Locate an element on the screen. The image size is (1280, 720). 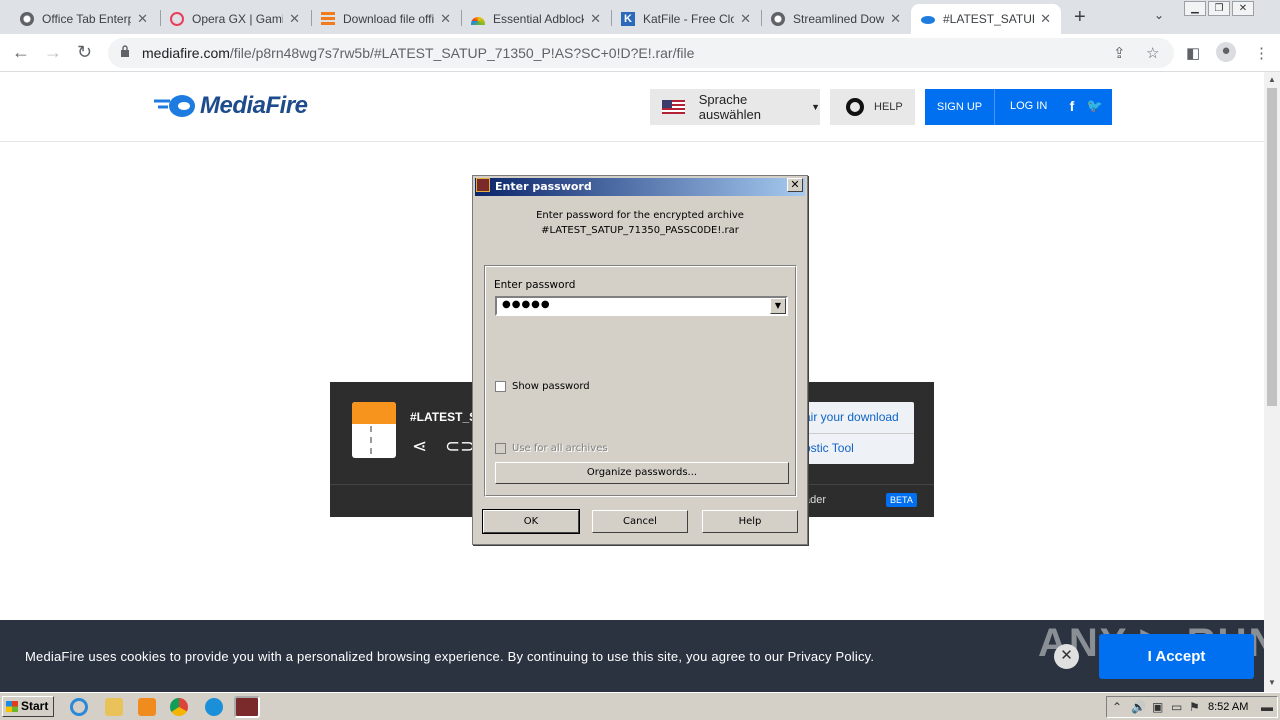
tab-label: Streamlined Download is located at coordinates (839, 19).